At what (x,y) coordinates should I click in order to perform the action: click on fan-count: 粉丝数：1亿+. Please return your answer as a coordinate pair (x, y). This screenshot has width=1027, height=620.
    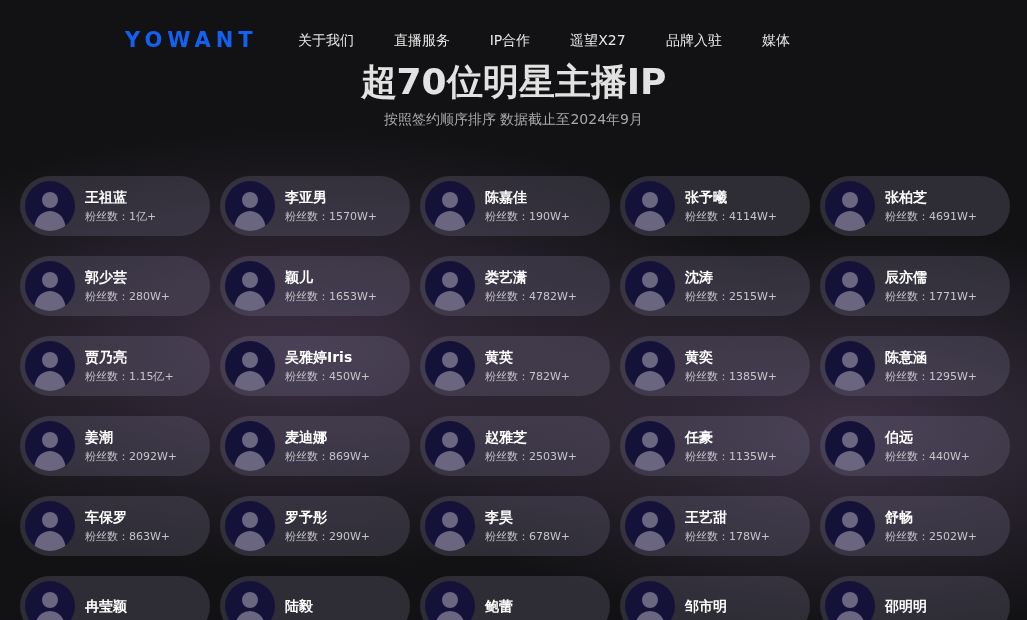
    Looking at the image, I should click on (121, 217).